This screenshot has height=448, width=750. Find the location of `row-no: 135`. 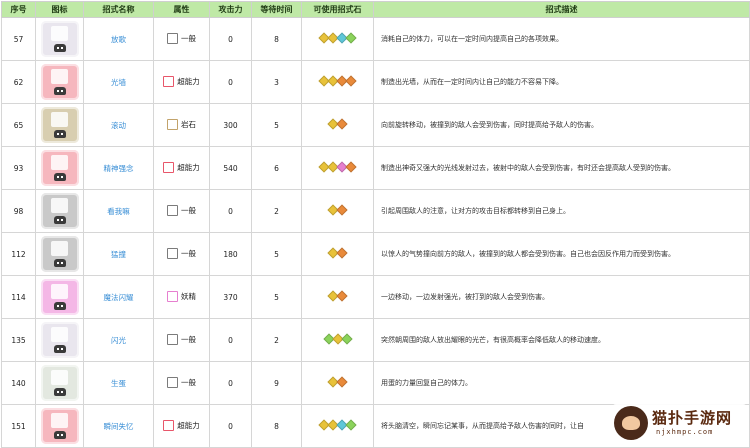

row-no: 135 is located at coordinates (18, 340).